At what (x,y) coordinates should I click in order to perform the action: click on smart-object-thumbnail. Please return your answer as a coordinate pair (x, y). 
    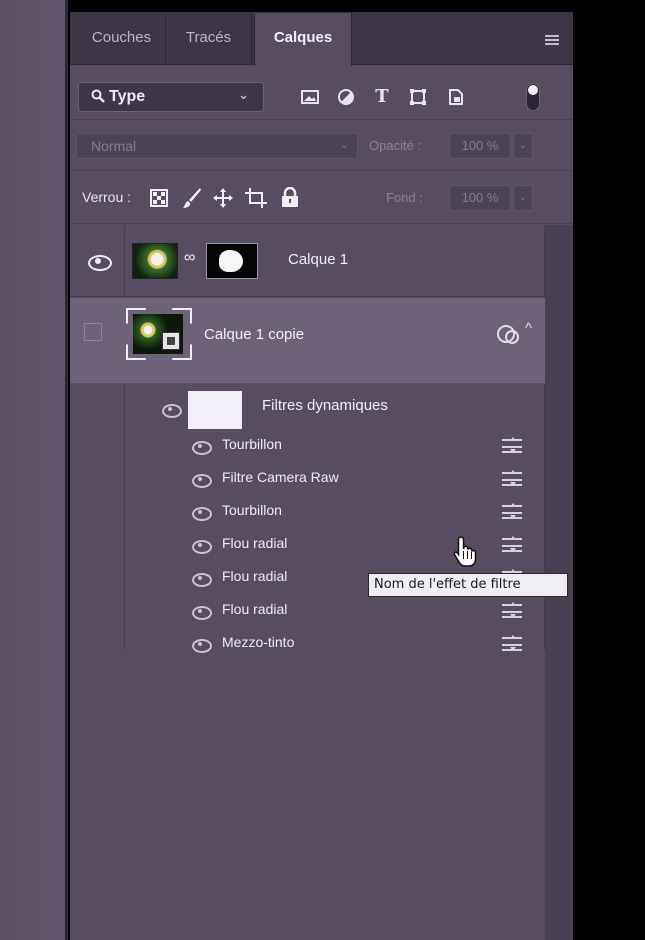
    Looking at the image, I should click on (159, 334).